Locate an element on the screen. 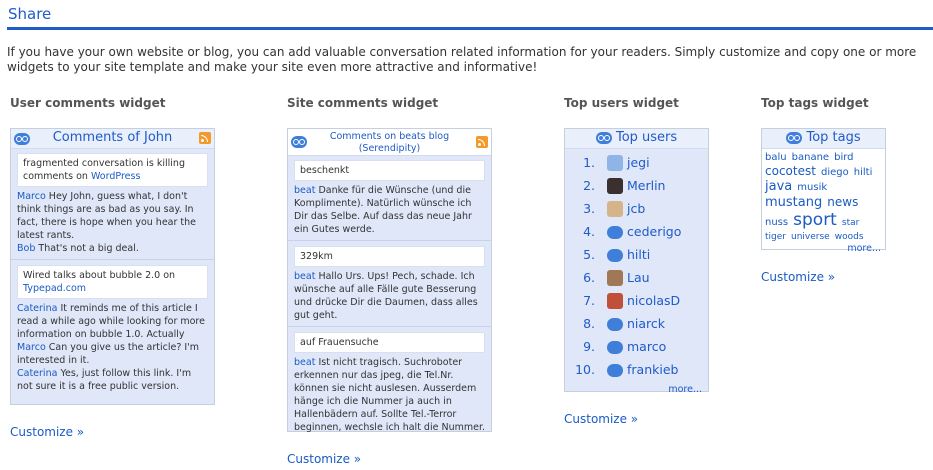 Image resolution: width=933 pixels, height=470 pixels. widget-title: Top tags is located at coordinates (833, 137).